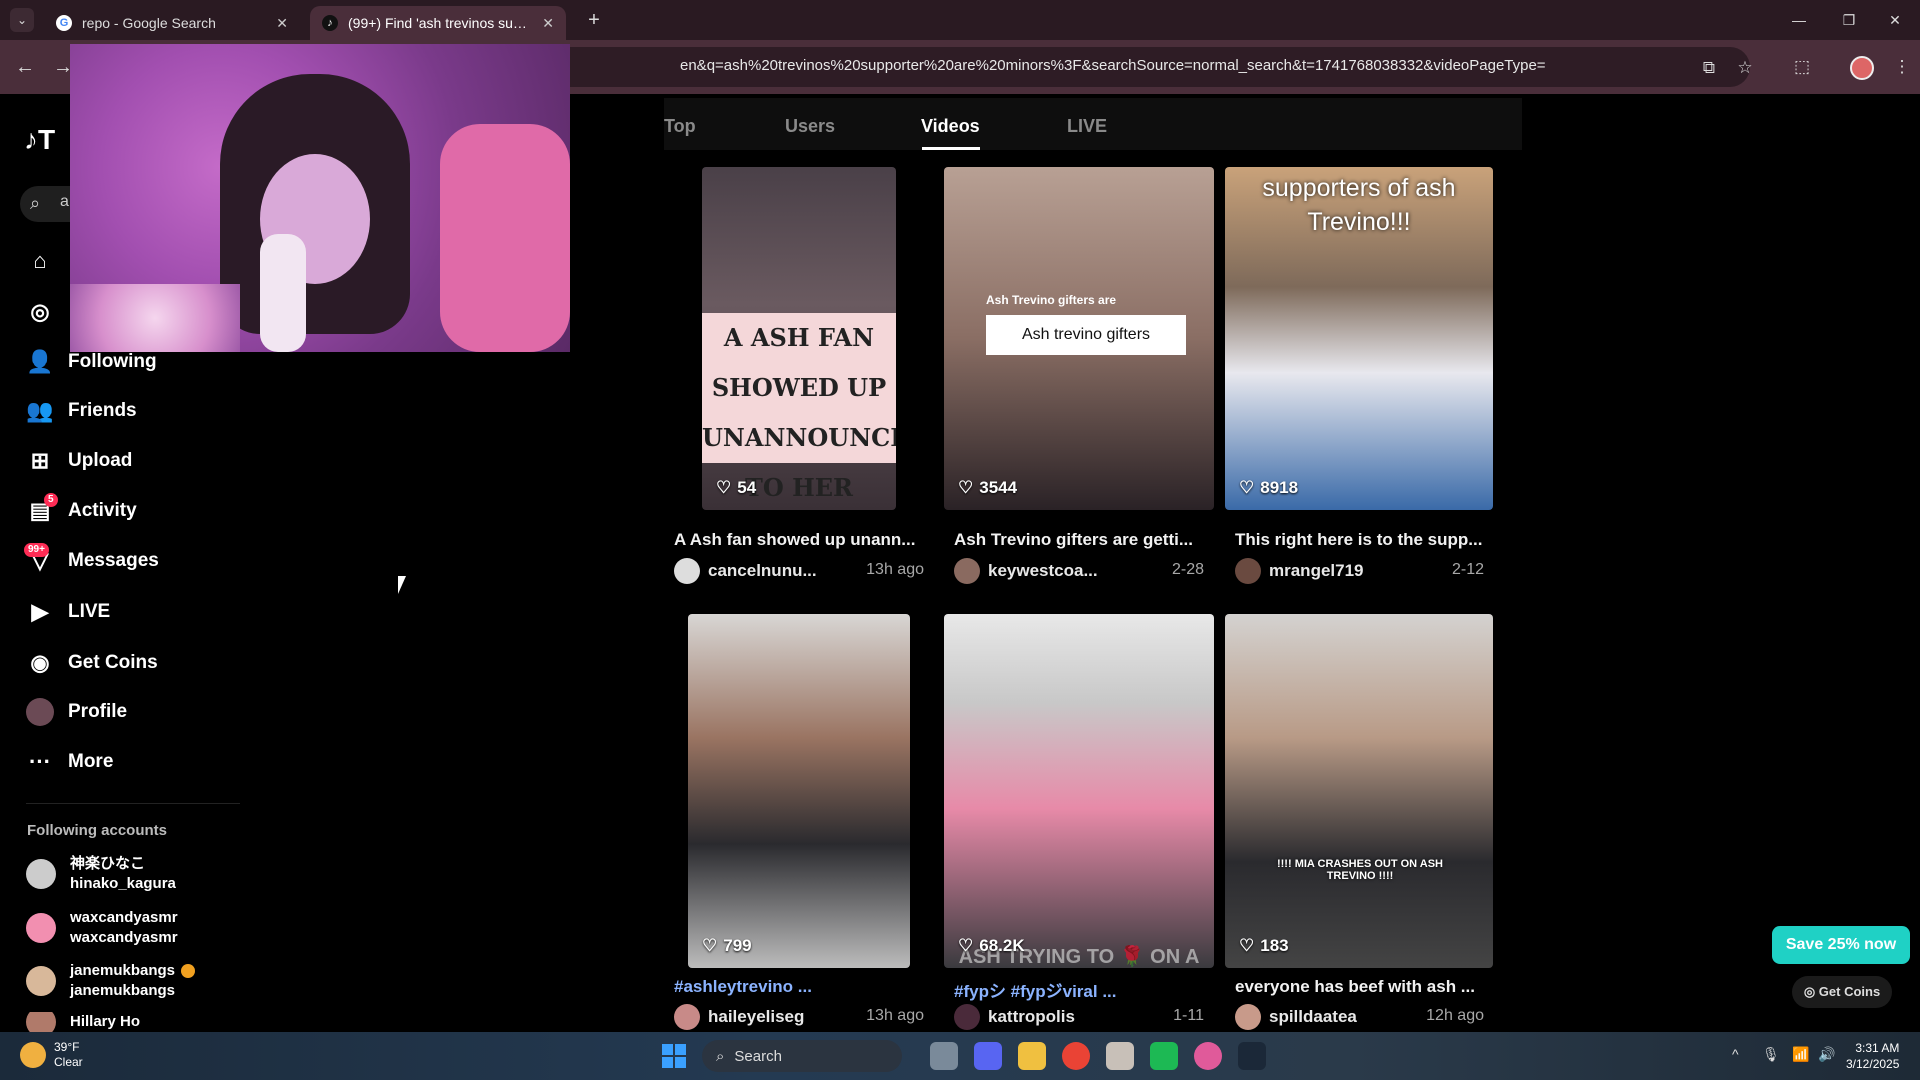 The width and height of the screenshot is (1920, 1080). I want to click on nav-more: ··· More, so click(69, 762).